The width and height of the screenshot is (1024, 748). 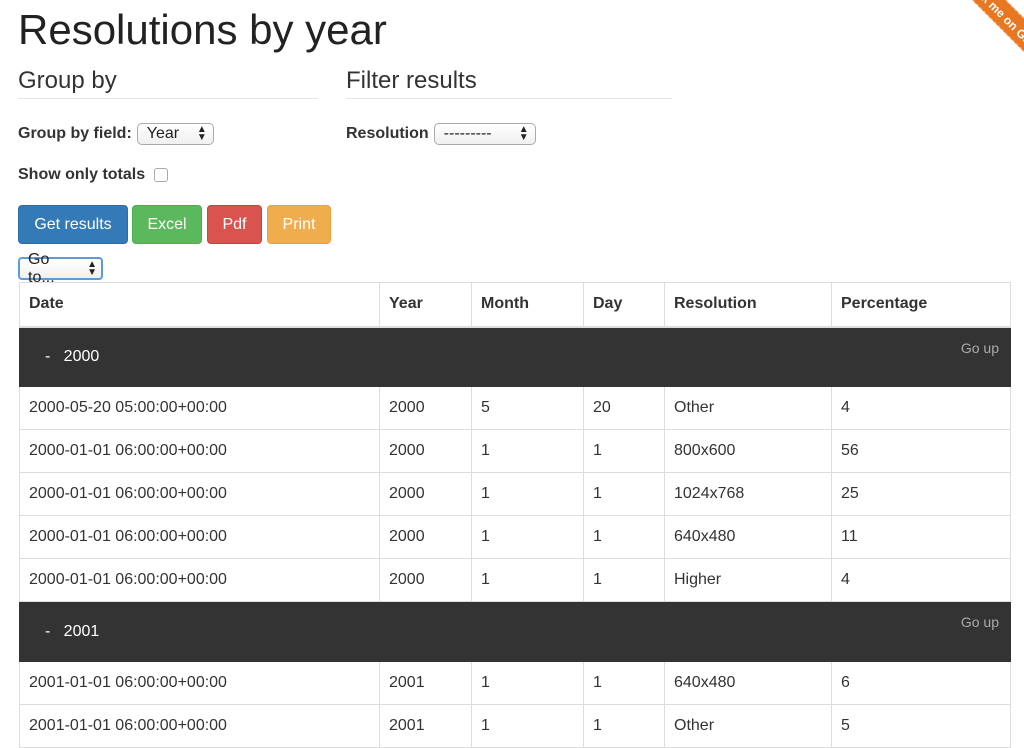 I want to click on column-header-date: Date, so click(x=199, y=305).